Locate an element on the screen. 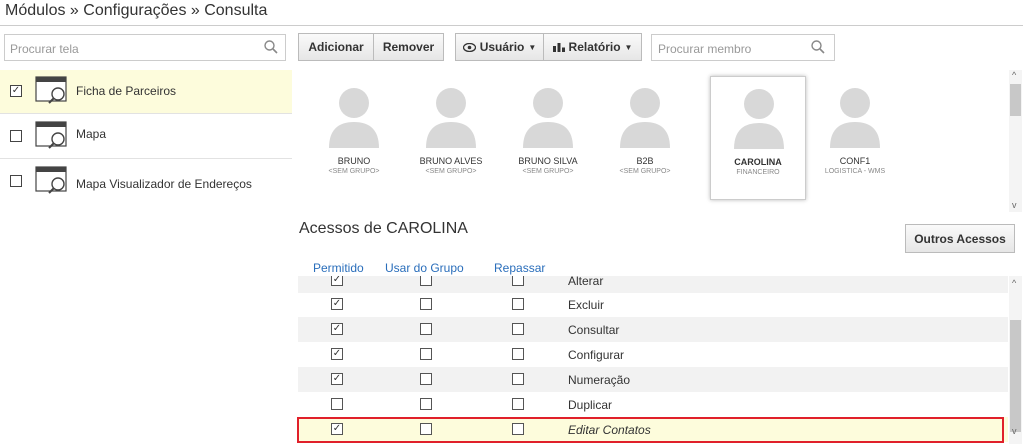 This screenshot has width=1023, height=446. permission-name: Numeração is located at coordinates (599, 380).